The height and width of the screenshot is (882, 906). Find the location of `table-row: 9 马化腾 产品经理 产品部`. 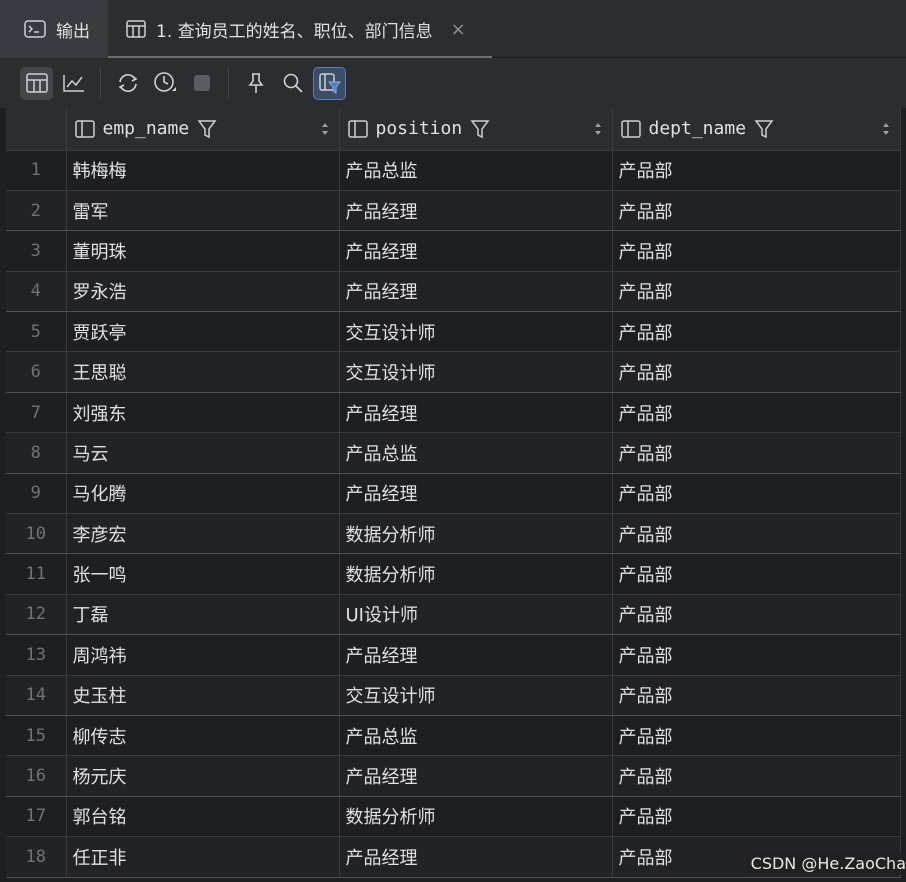

table-row: 9 马化腾 产品经理 产品部 is located at coordinates (453, 494).